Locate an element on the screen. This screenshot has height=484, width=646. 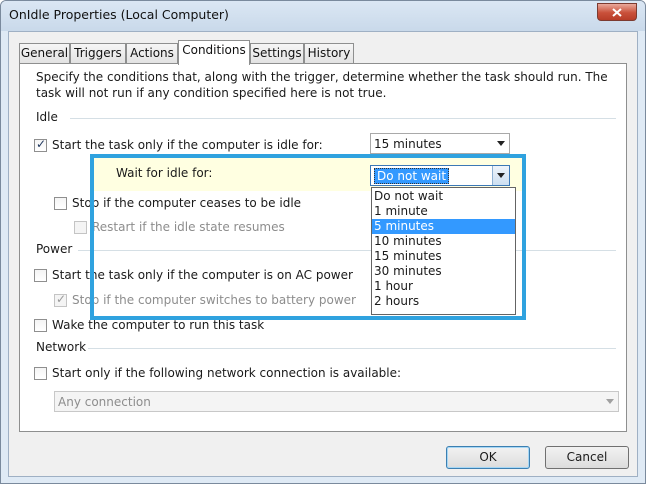
wait-idle-value: Do not wait is located at coordinates (412, 176).